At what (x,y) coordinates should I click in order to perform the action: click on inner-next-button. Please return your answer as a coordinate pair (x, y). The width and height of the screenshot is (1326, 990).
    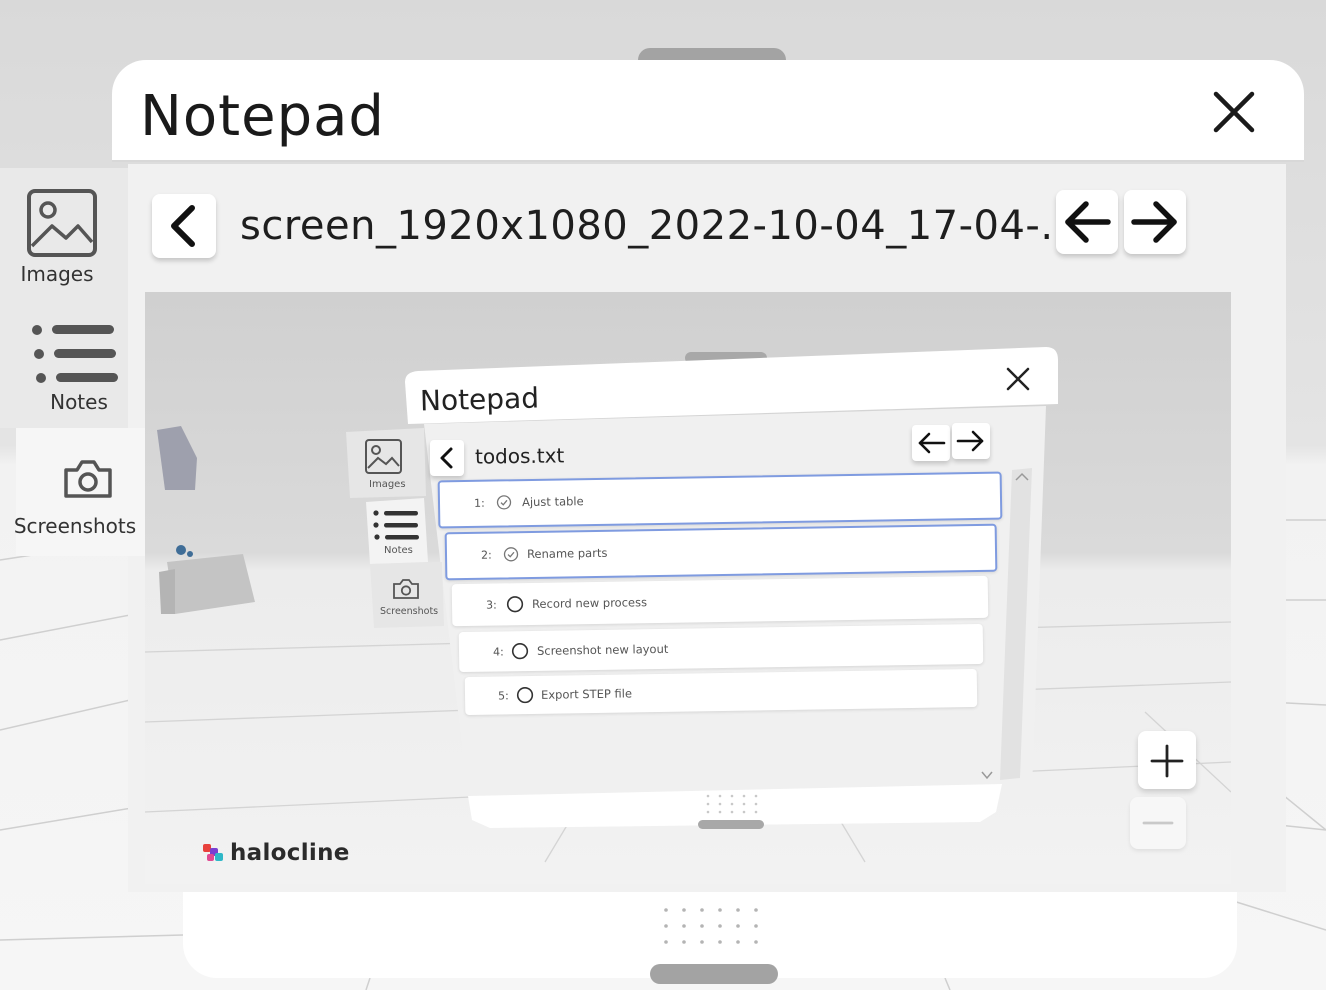
    Looking at the image, I should click on (971, 441).